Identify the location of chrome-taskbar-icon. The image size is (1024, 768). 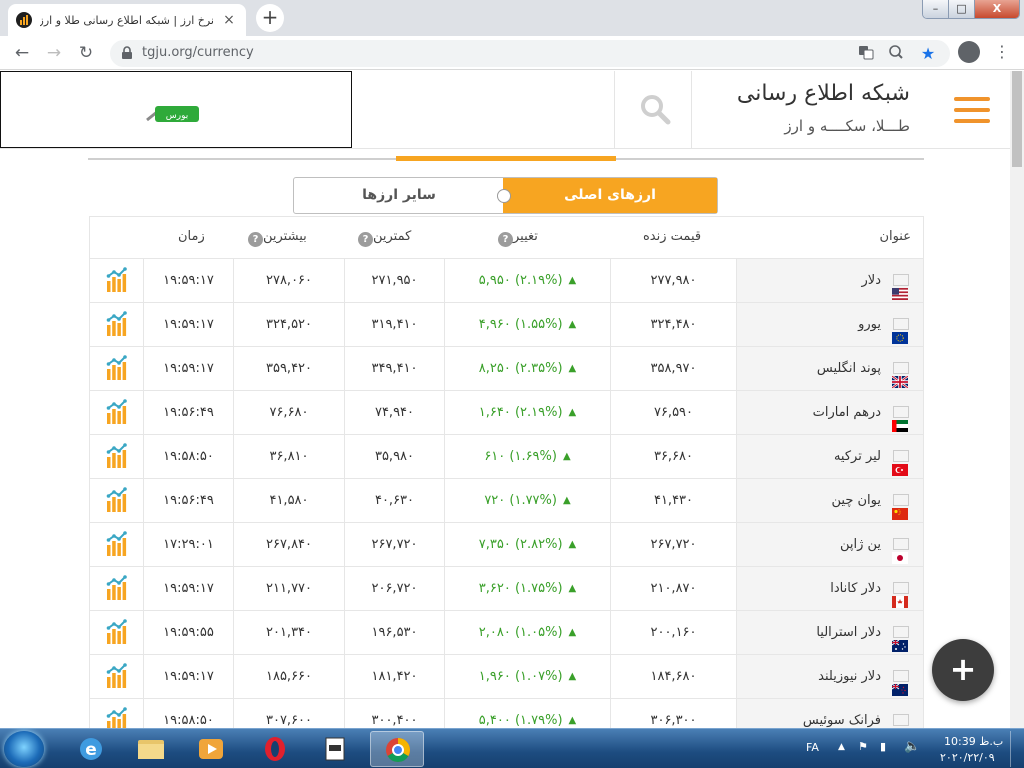
(397, 749).